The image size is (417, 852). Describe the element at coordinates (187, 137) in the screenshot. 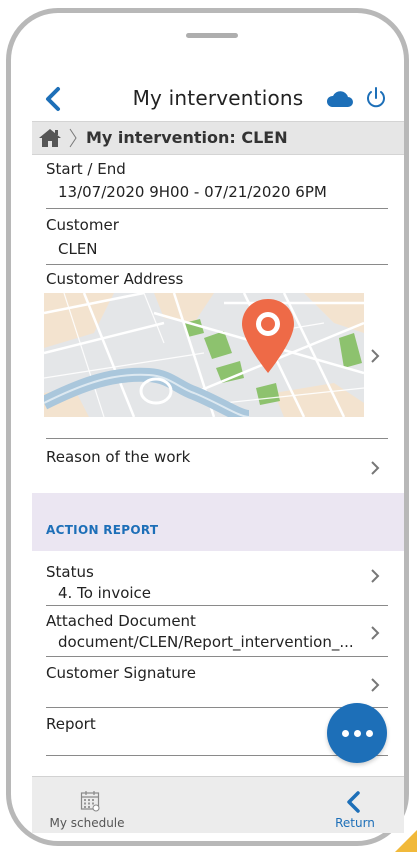

I see `breadcrumb-current: My intervention: CLEN` at that location.